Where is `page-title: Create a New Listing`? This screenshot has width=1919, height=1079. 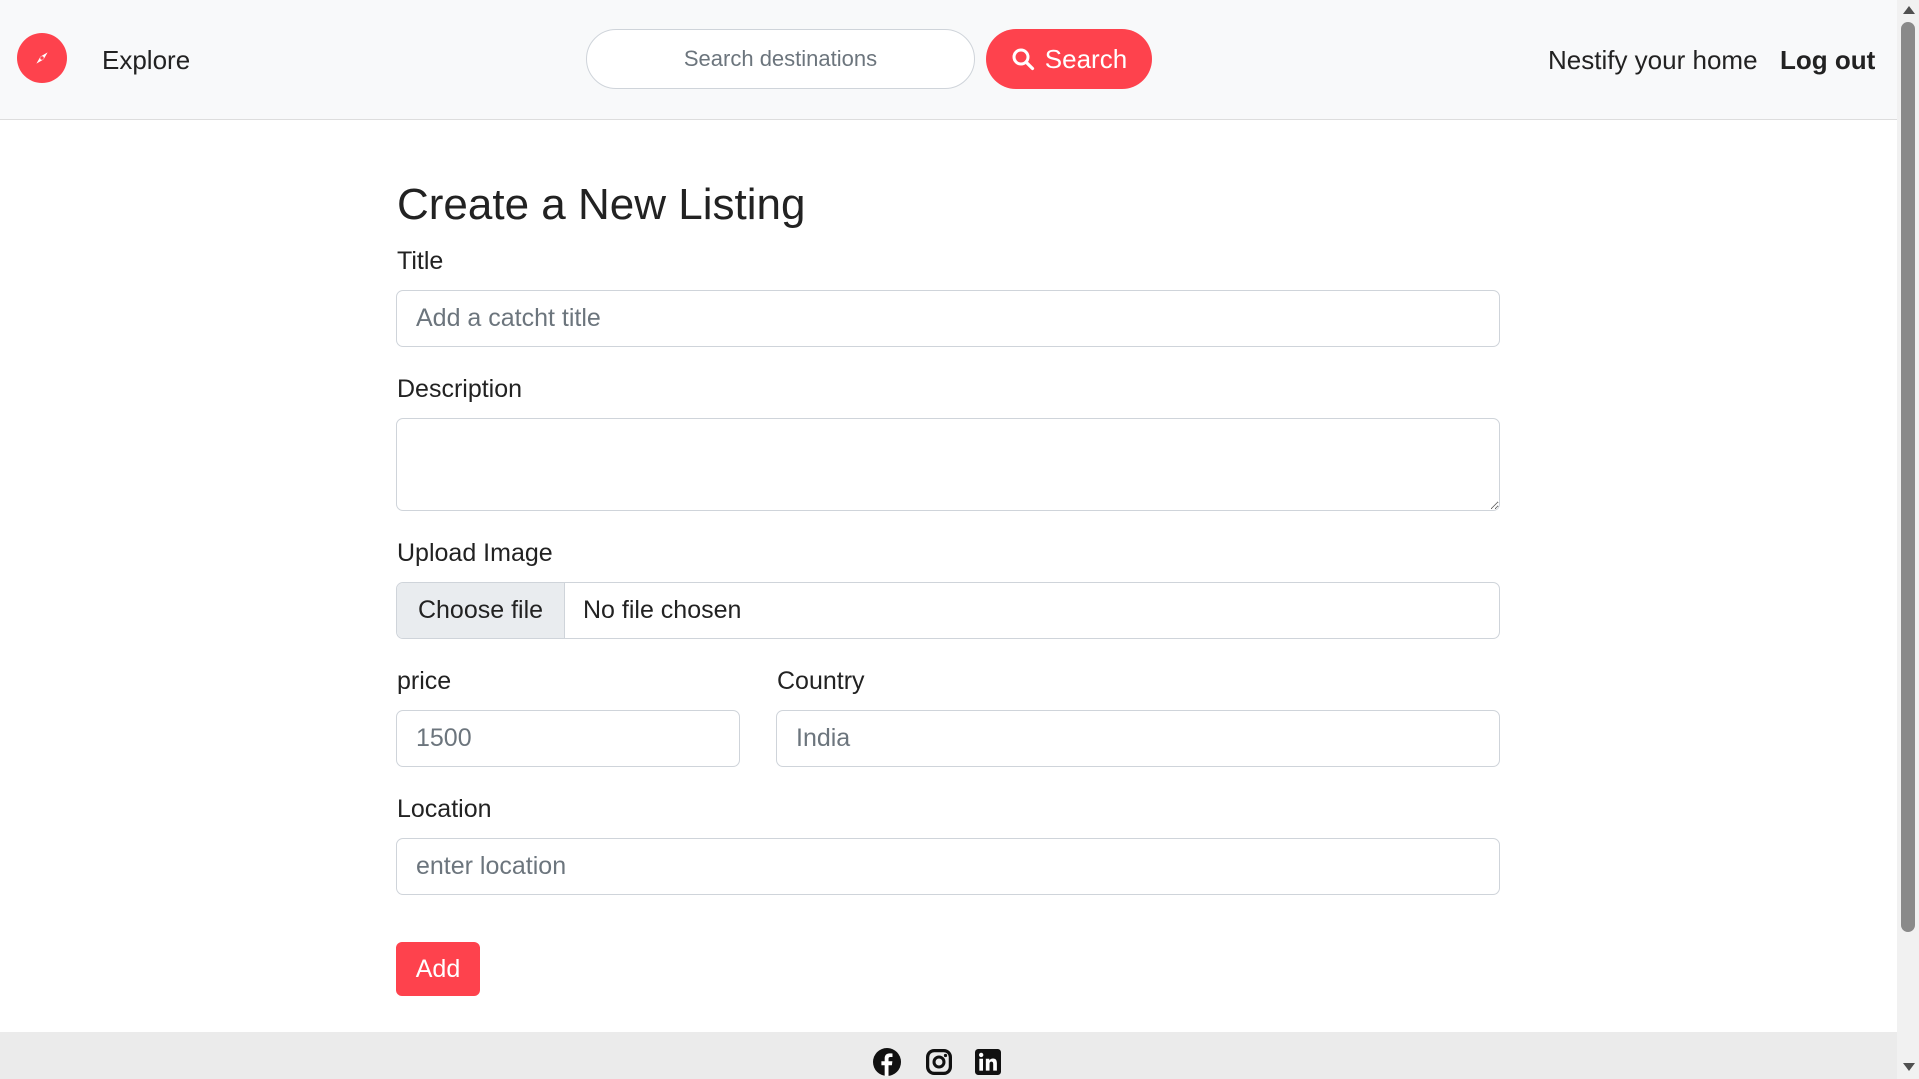 page-title: Create a New Listing is located at coordinates (601, 204).